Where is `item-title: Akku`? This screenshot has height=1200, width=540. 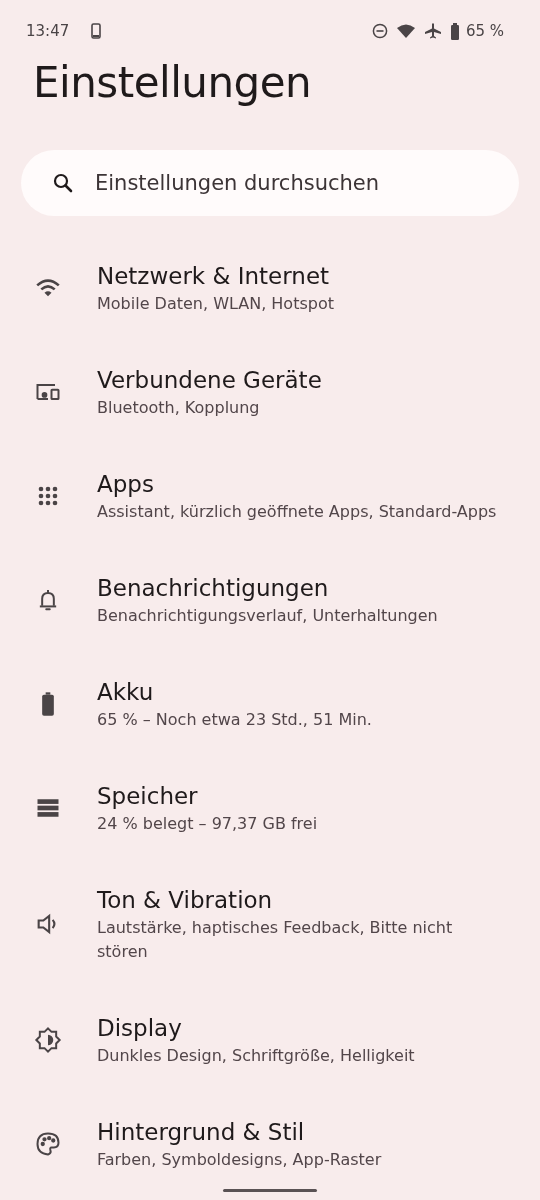
item-title: Akku is located at coordinates (126, 692).